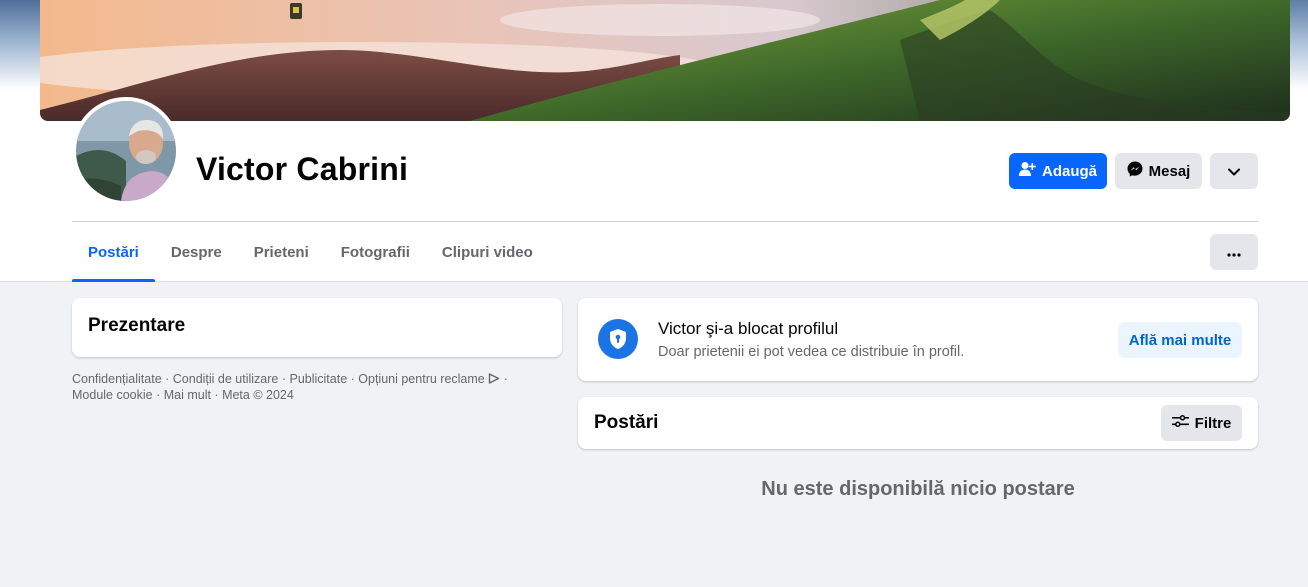 The height and width of the screenshot is (587, 1308). Describe the element at coordinates (112, 395) in the screenshot. I see `footer-link-cookies: Module cookie` at that location.